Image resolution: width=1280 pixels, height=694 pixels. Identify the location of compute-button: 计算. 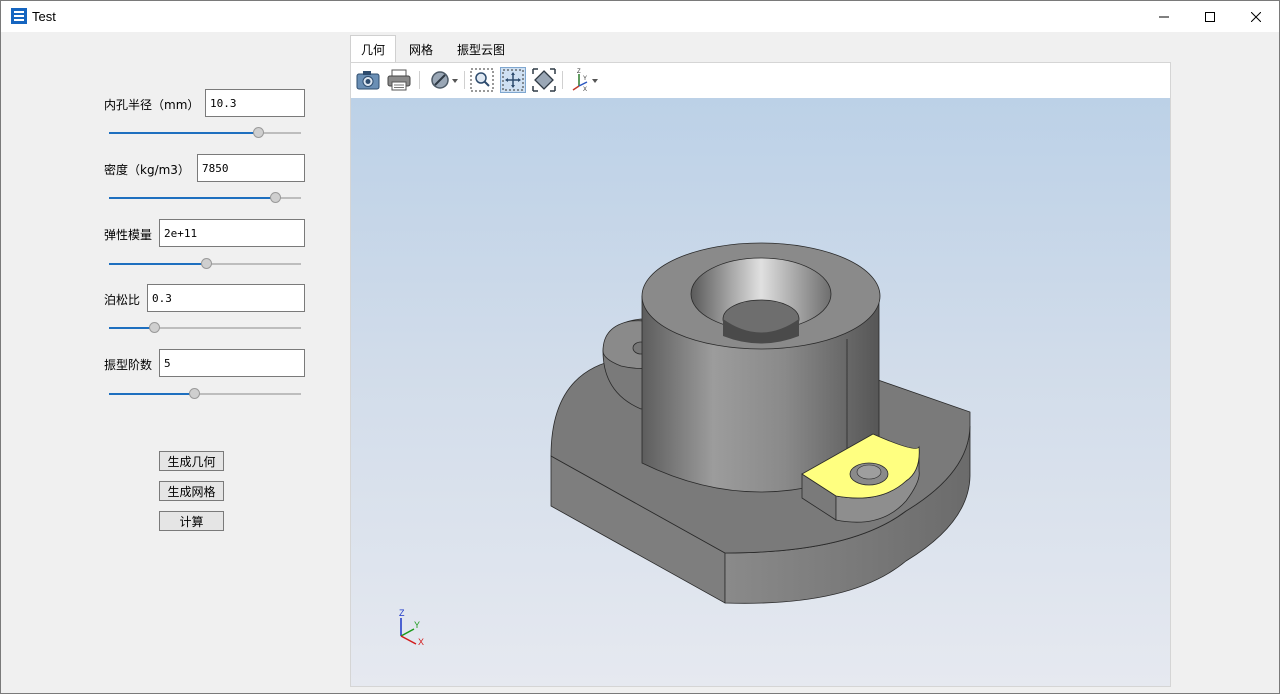
(191, 521).